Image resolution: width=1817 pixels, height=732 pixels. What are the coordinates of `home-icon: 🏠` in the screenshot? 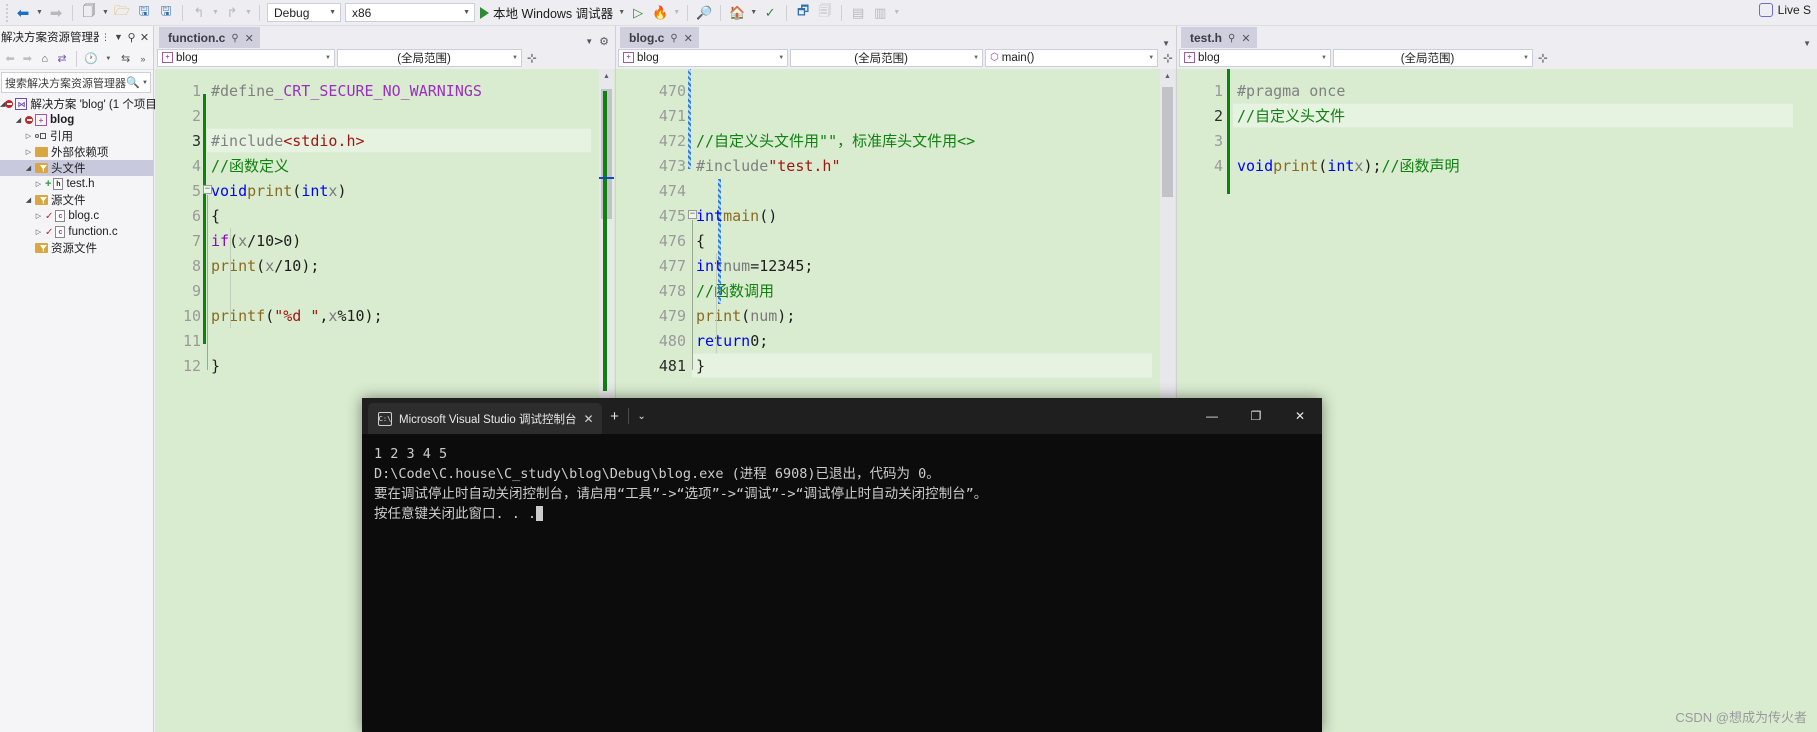 It's located at (737, 13).